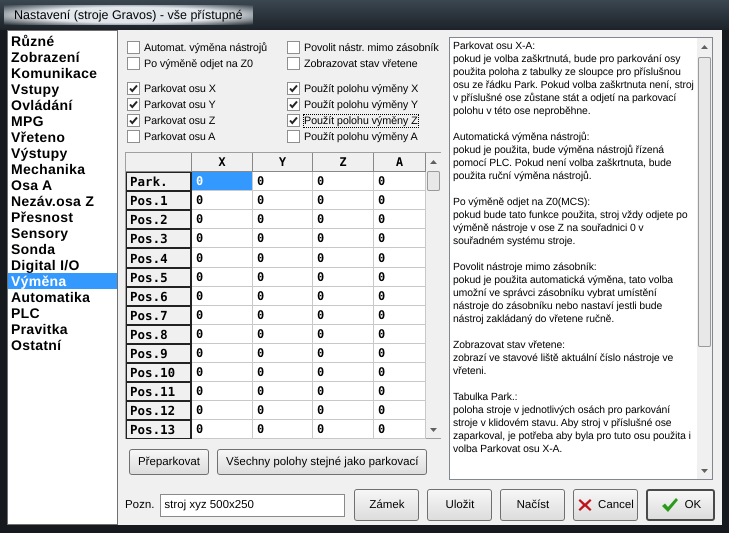 The width and height of the screenshot is (729, 533). I want to click on checkbox-label: Parkovat osu A, so click(180, 136).